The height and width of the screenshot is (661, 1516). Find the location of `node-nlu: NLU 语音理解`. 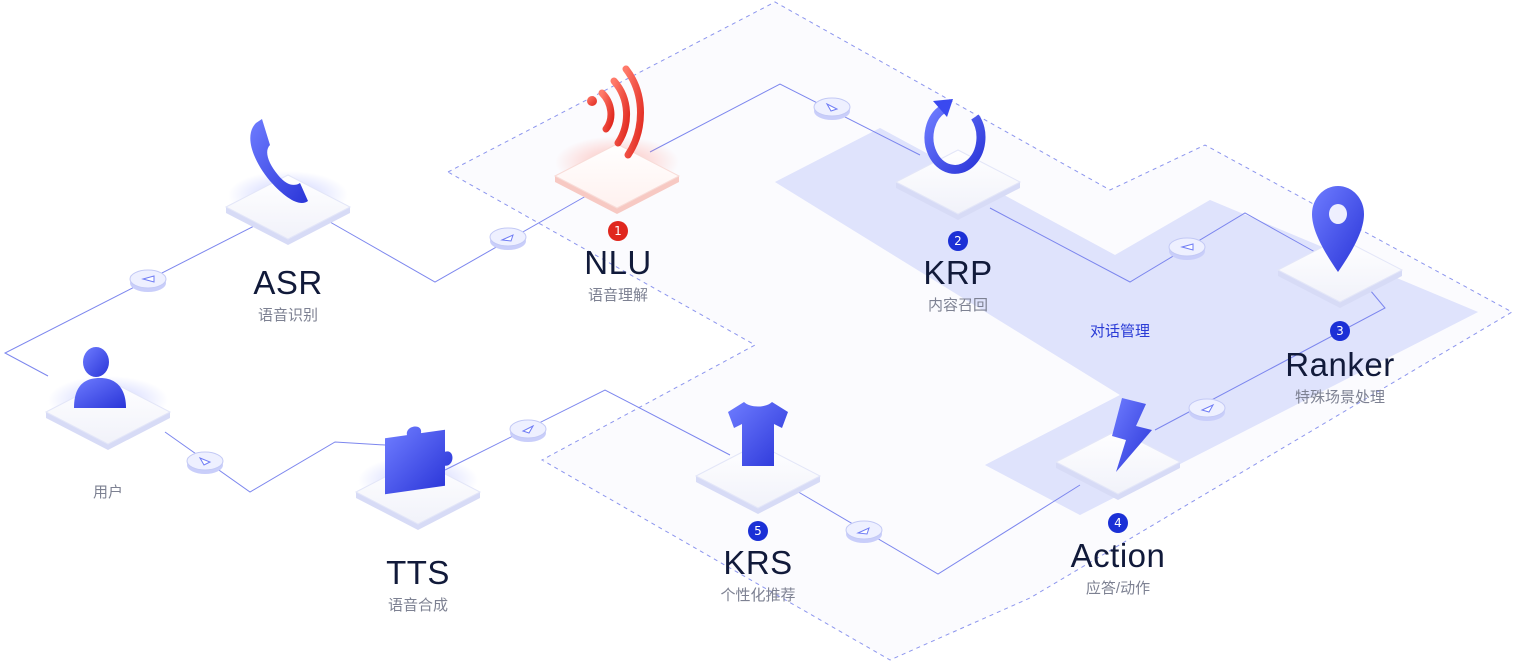

node-nlu: NLU 语音理解 is located at coordinates (618, 274).